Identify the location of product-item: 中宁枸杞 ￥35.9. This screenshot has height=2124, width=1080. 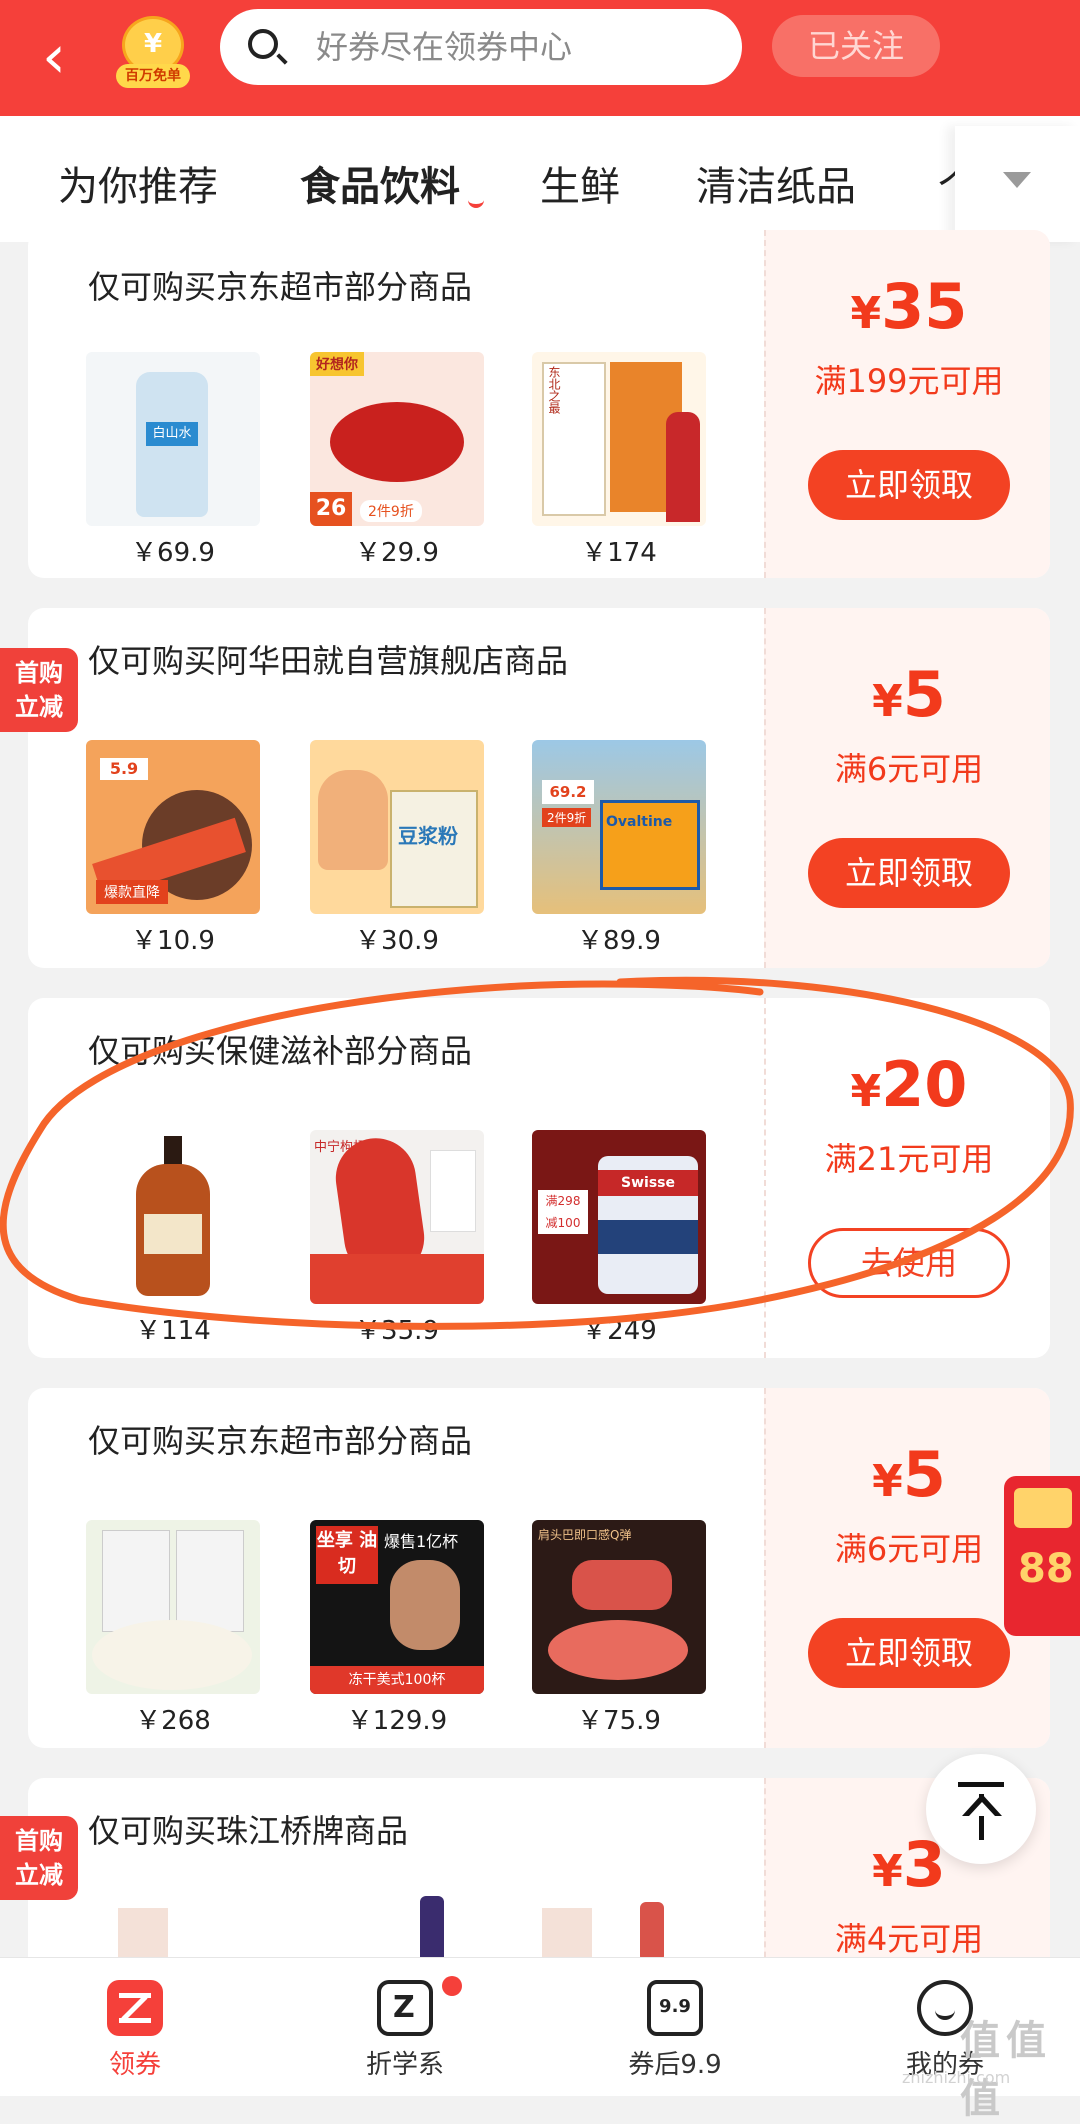
(397, 1238).